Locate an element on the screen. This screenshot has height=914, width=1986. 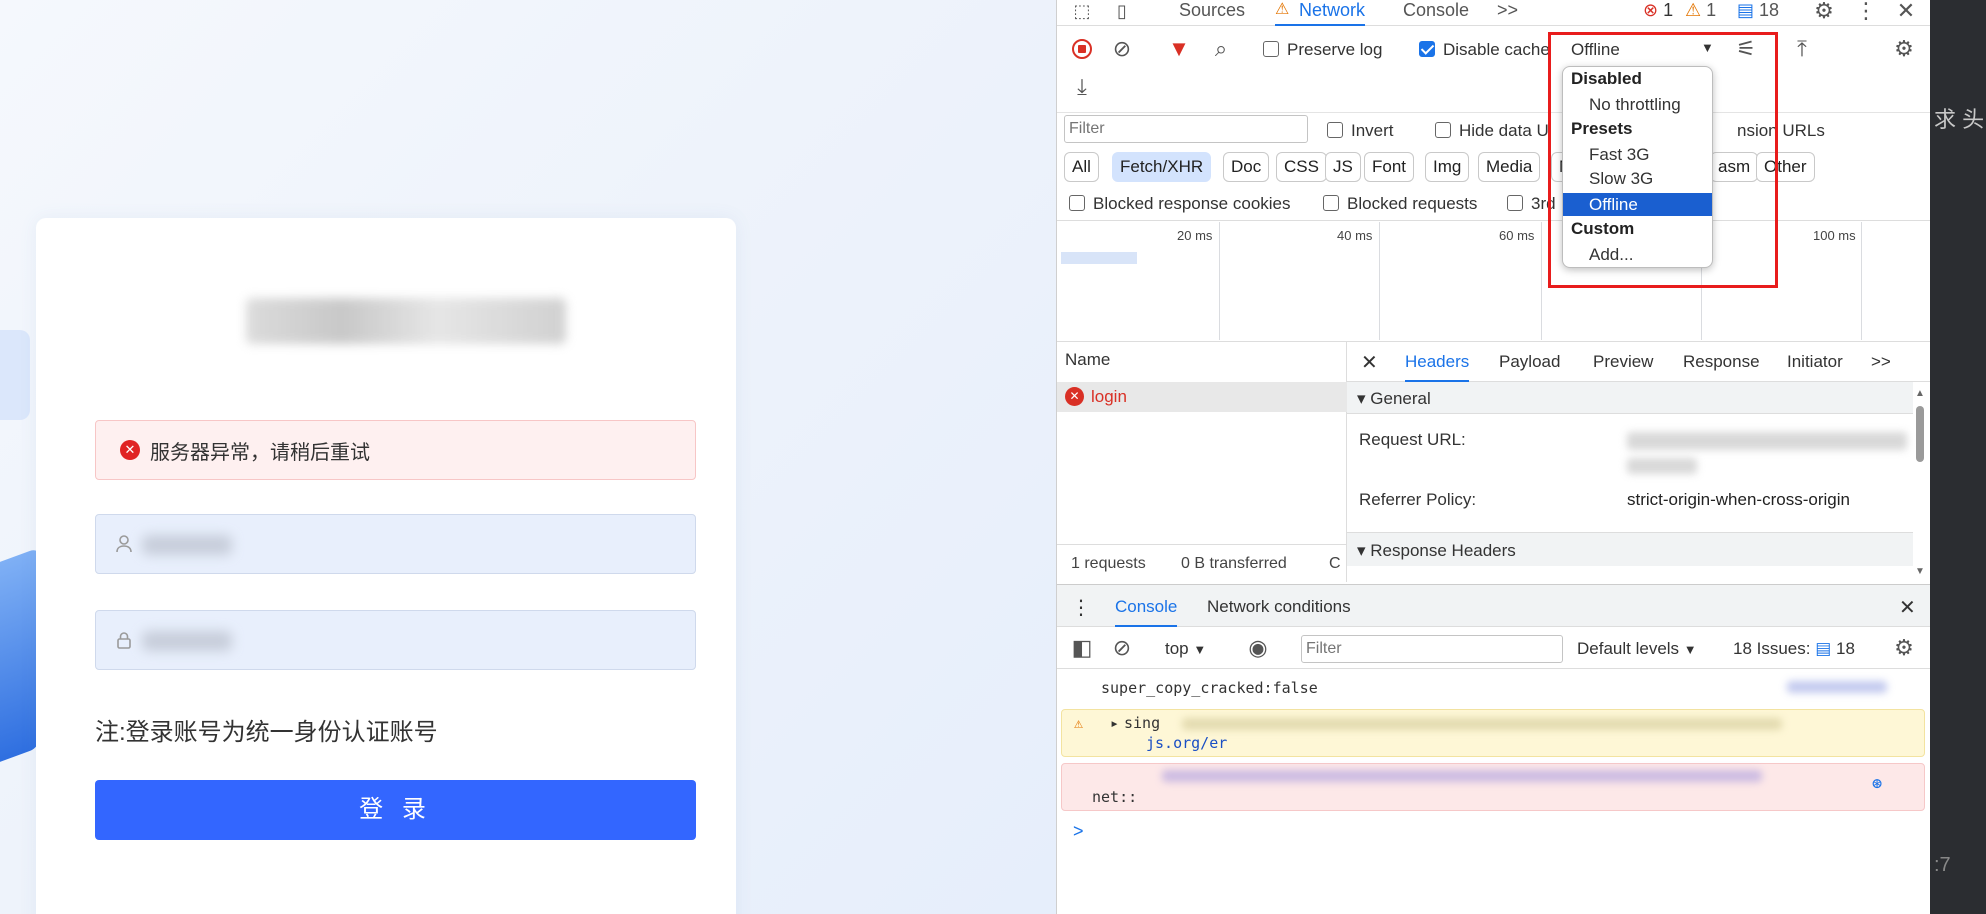
tab-response: Response is located at coordinates (1721, 362).